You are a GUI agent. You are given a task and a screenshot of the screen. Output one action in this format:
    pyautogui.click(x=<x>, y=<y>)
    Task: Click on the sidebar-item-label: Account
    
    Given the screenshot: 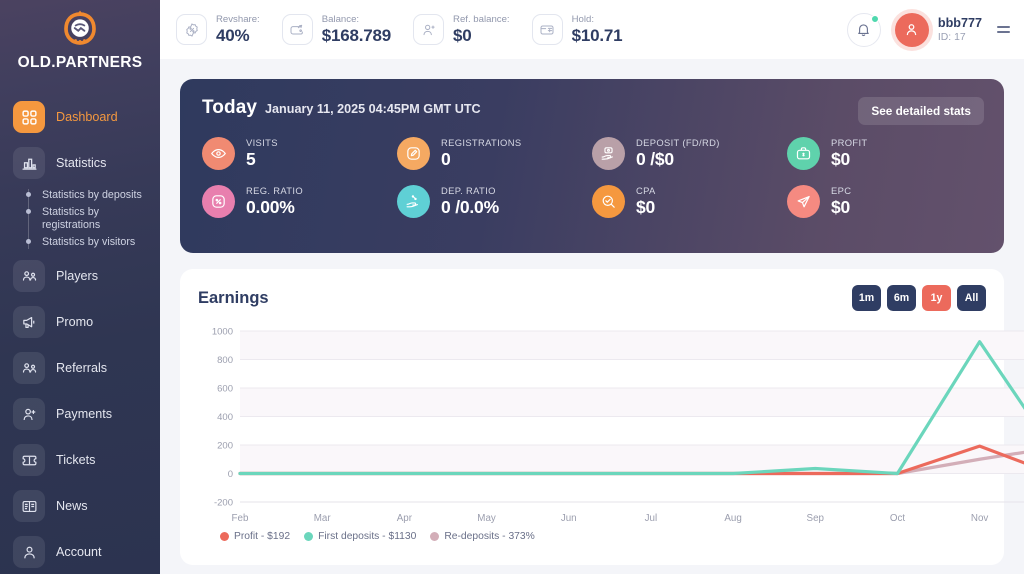 What is the action you would take?
    pyautogui.click(x=79, y=552)
    